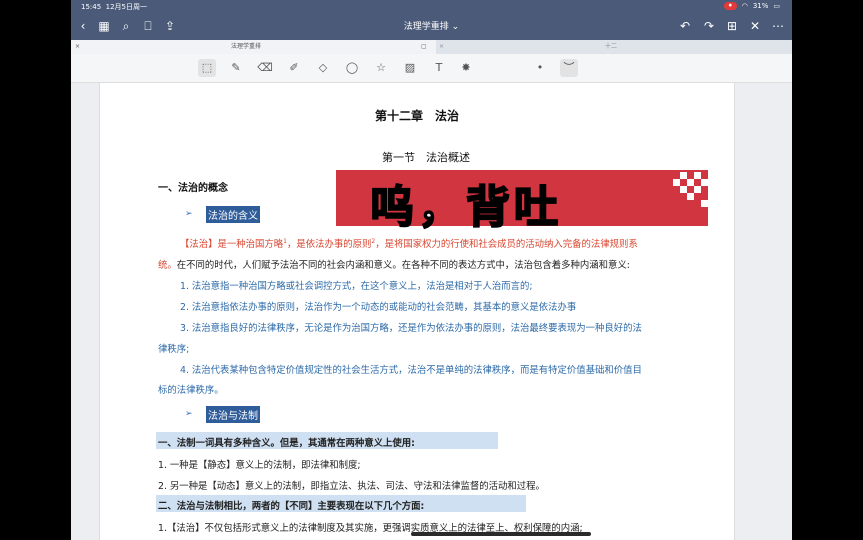 This screenshot has width=863, height=540. What do you see at coordinates (466, 68) in the screenshot?
I see `laser-icon: ✸` at bounding box center [466, 68].